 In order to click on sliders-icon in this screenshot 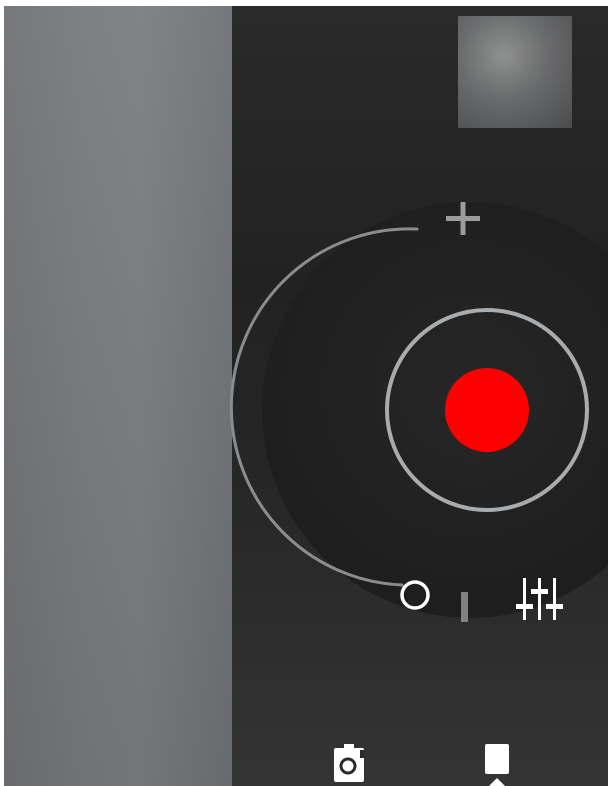, I will do `click(539, 599)`.